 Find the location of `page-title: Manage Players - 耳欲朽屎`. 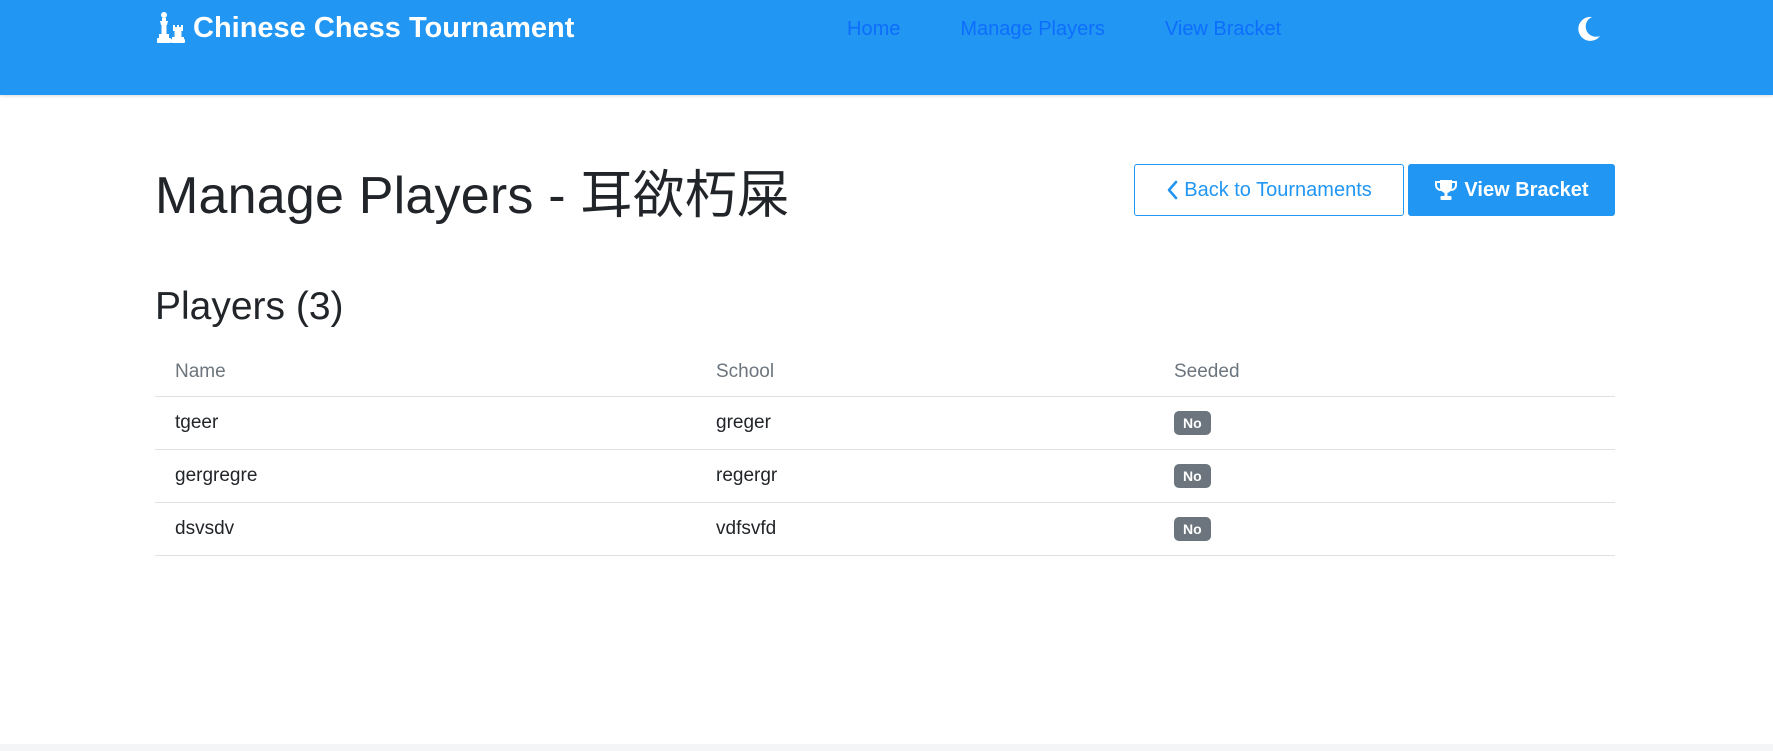

page-title: Manage Players - 耳欲朽屎 is located at coordinates (472, 196).